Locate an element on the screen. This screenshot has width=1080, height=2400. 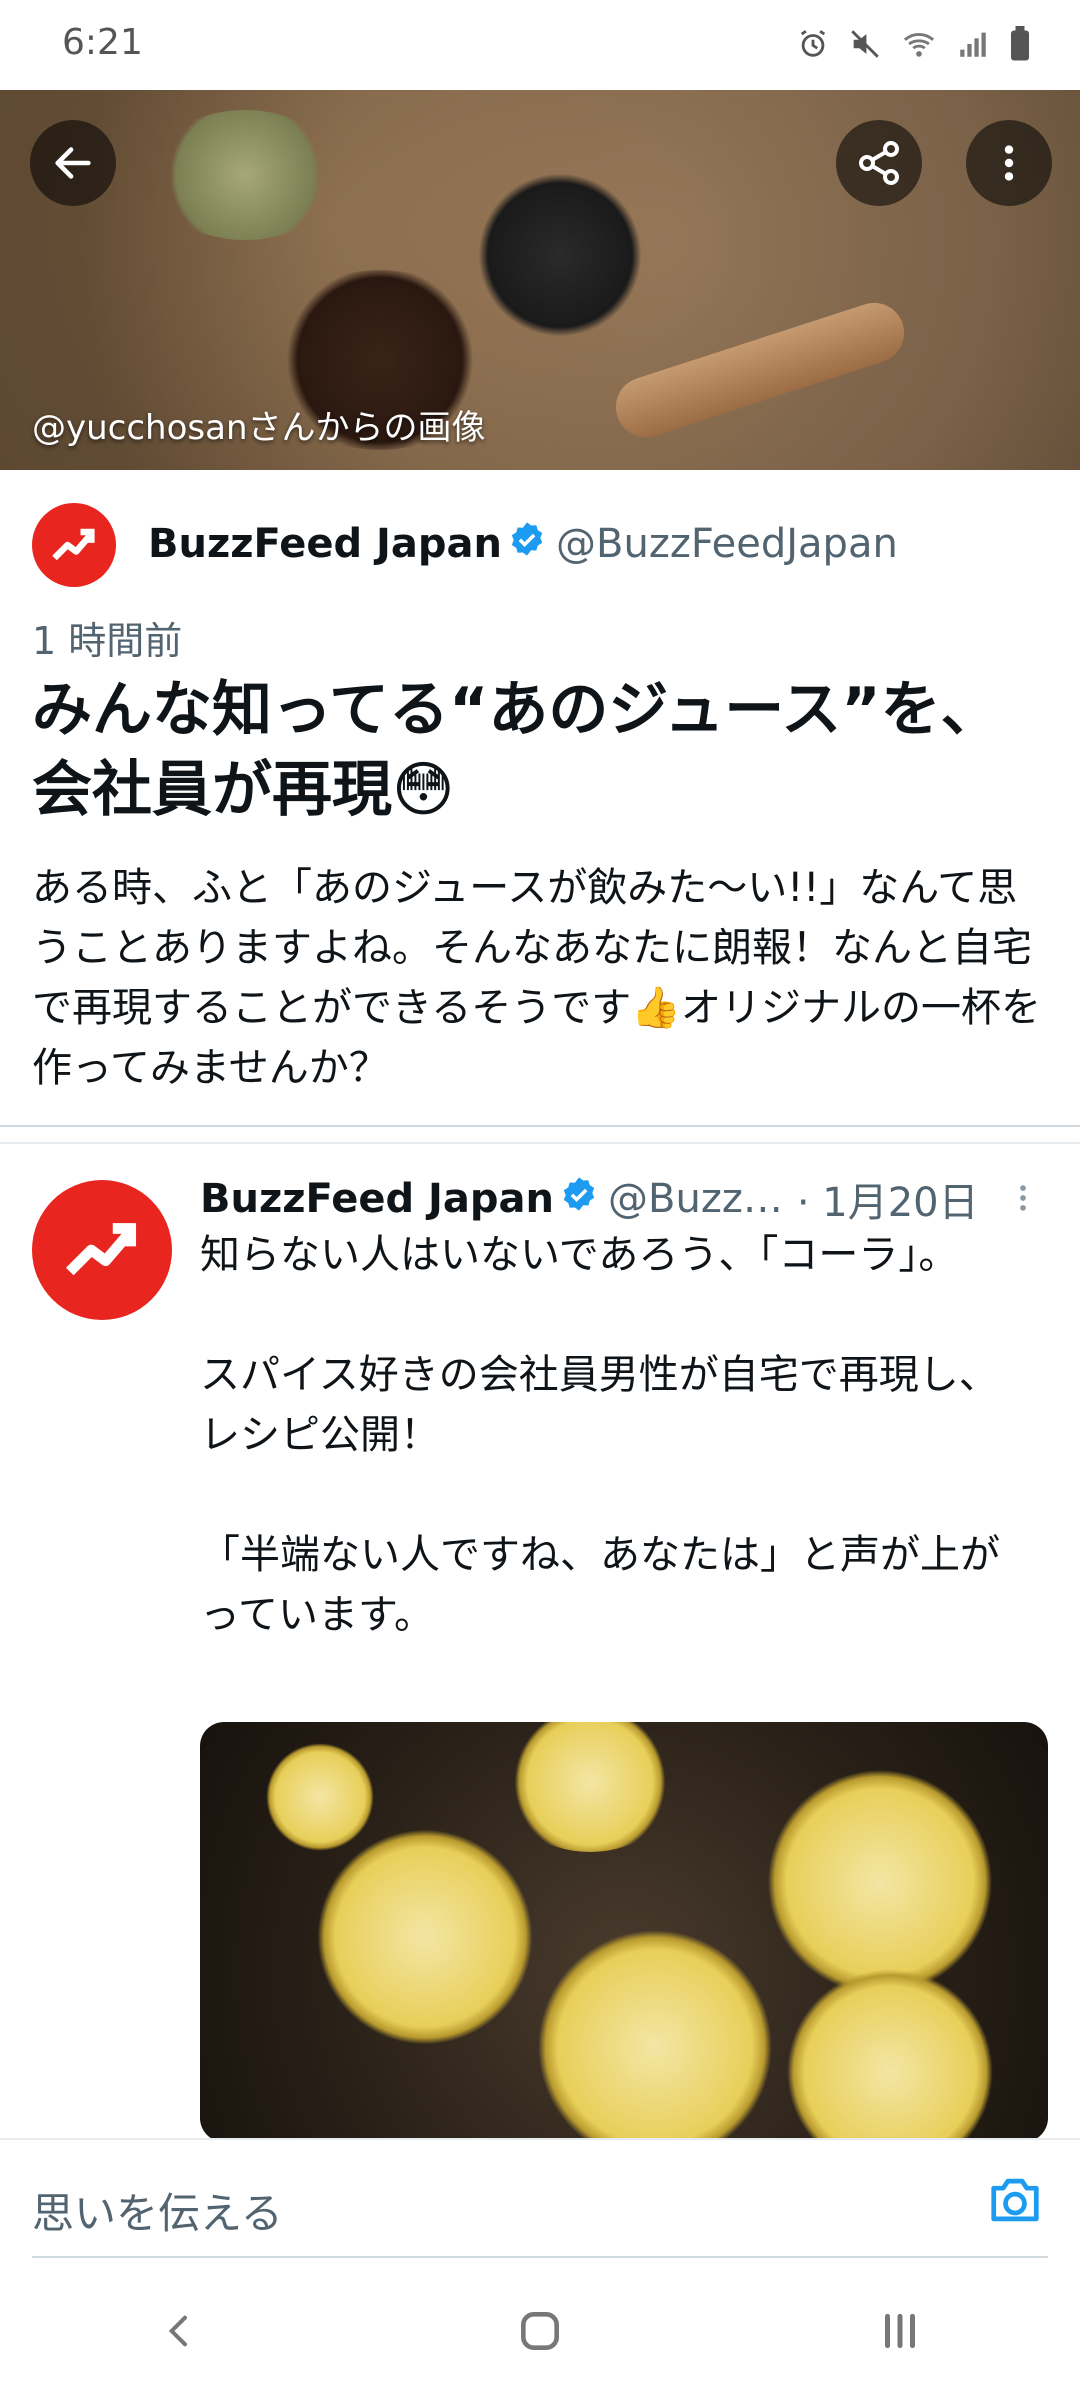
nav-back-button is located at coordinates (180, 2331).